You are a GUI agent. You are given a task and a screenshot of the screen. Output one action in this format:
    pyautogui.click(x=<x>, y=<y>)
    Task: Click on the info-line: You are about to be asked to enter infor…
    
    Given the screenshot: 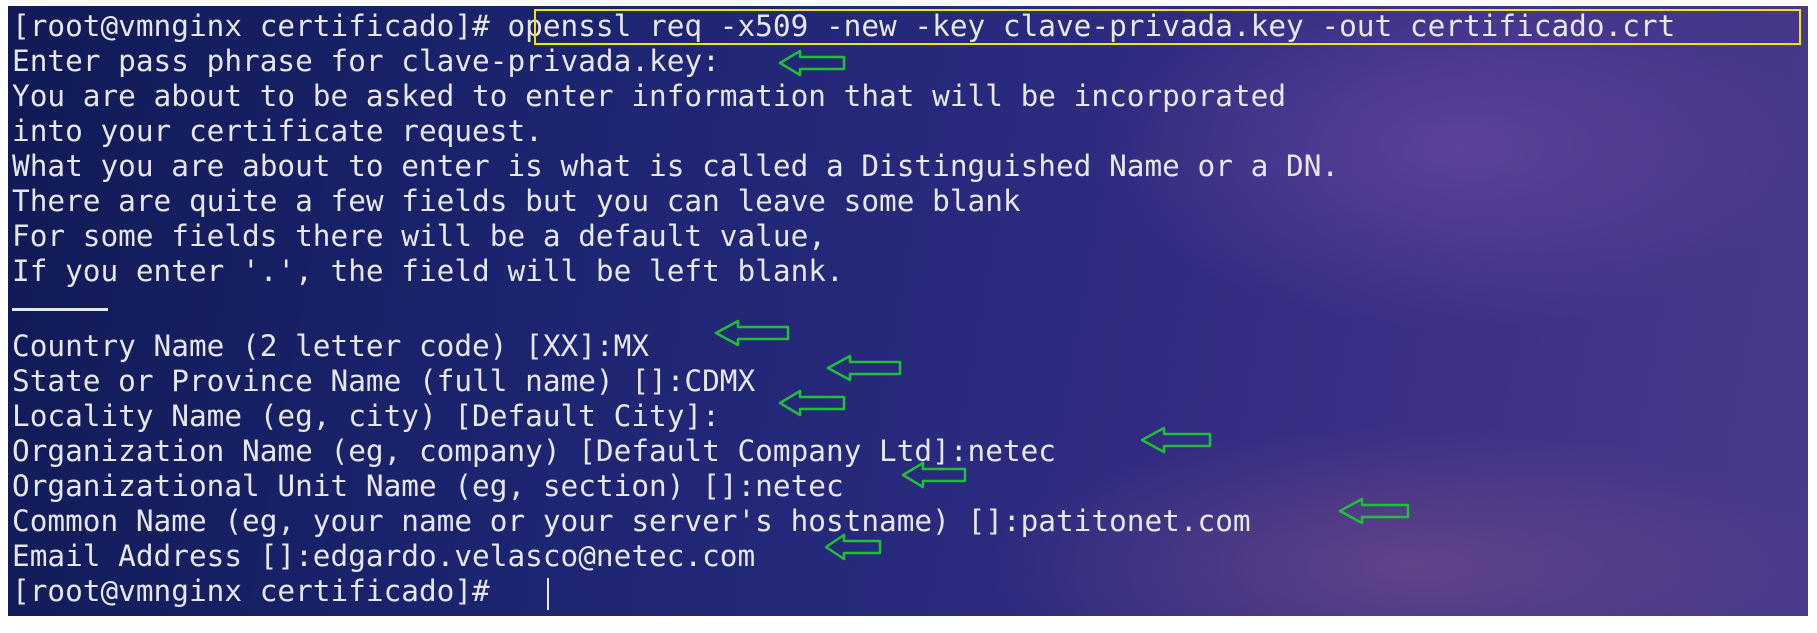 What is the action you would take?
    pyautogui.click(x=649, y=96)
    